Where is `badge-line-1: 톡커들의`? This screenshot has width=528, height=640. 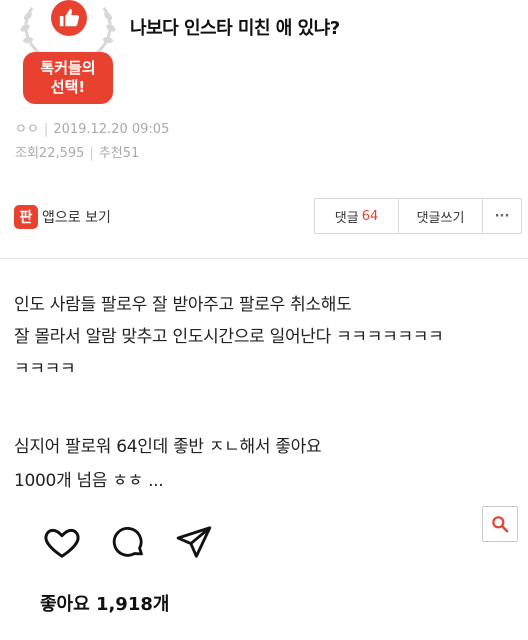
badge-line-1: 톡커들의 is located at coordinates (68, 68).